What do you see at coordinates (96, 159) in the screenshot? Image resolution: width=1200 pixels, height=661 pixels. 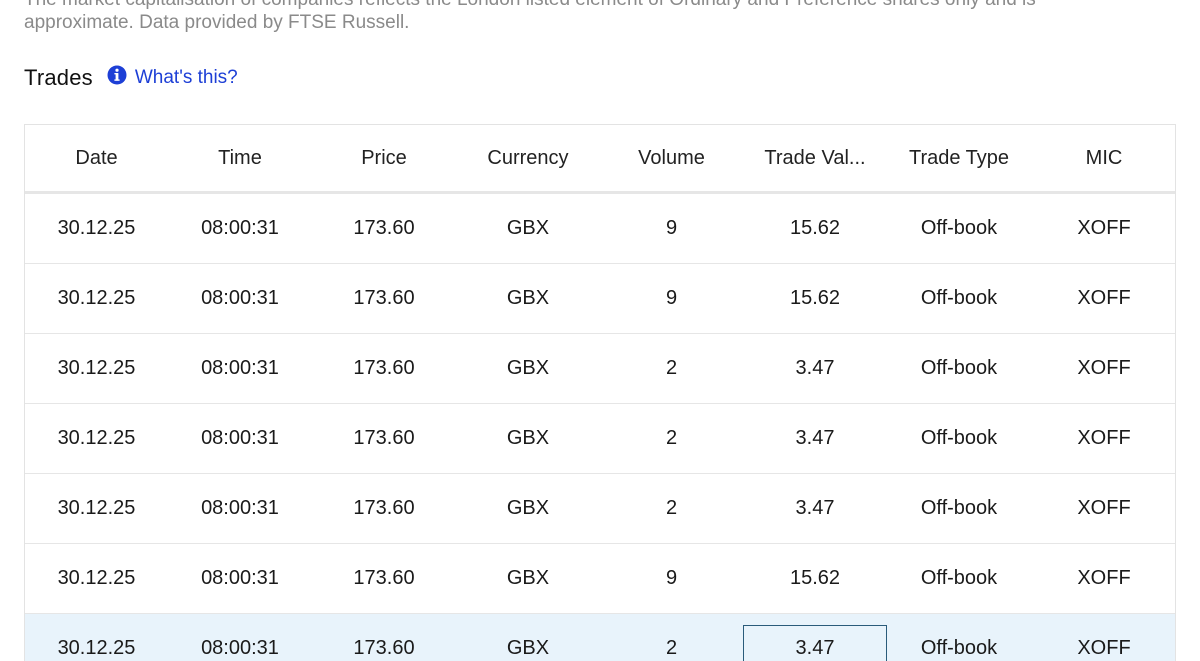 I see `column-header-date: Date` at bounding box center [96, 159].